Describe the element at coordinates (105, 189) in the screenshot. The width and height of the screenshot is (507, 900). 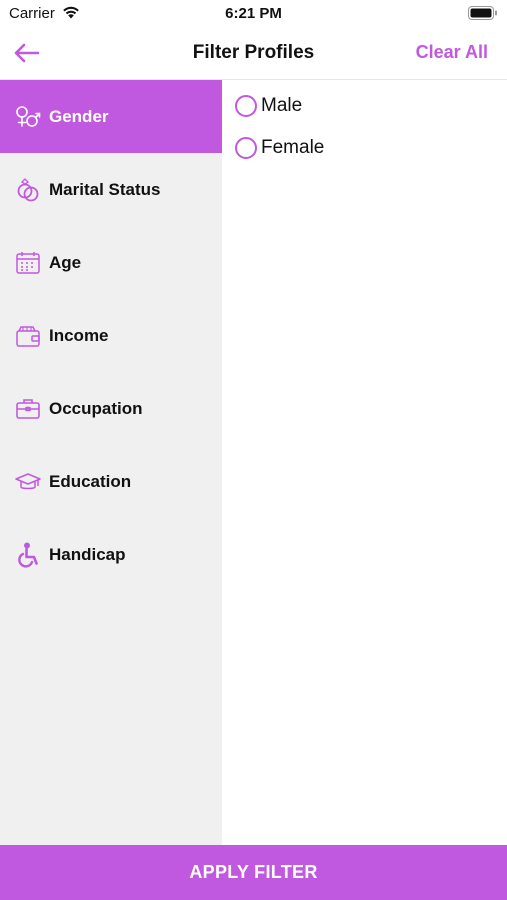
I see `sidebar-item-label: Marital Status` at that location.